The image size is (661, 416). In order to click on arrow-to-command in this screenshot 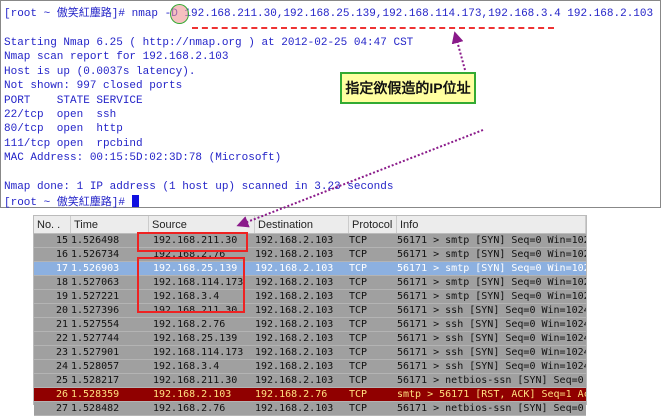, I will do `click(458, 51)`.